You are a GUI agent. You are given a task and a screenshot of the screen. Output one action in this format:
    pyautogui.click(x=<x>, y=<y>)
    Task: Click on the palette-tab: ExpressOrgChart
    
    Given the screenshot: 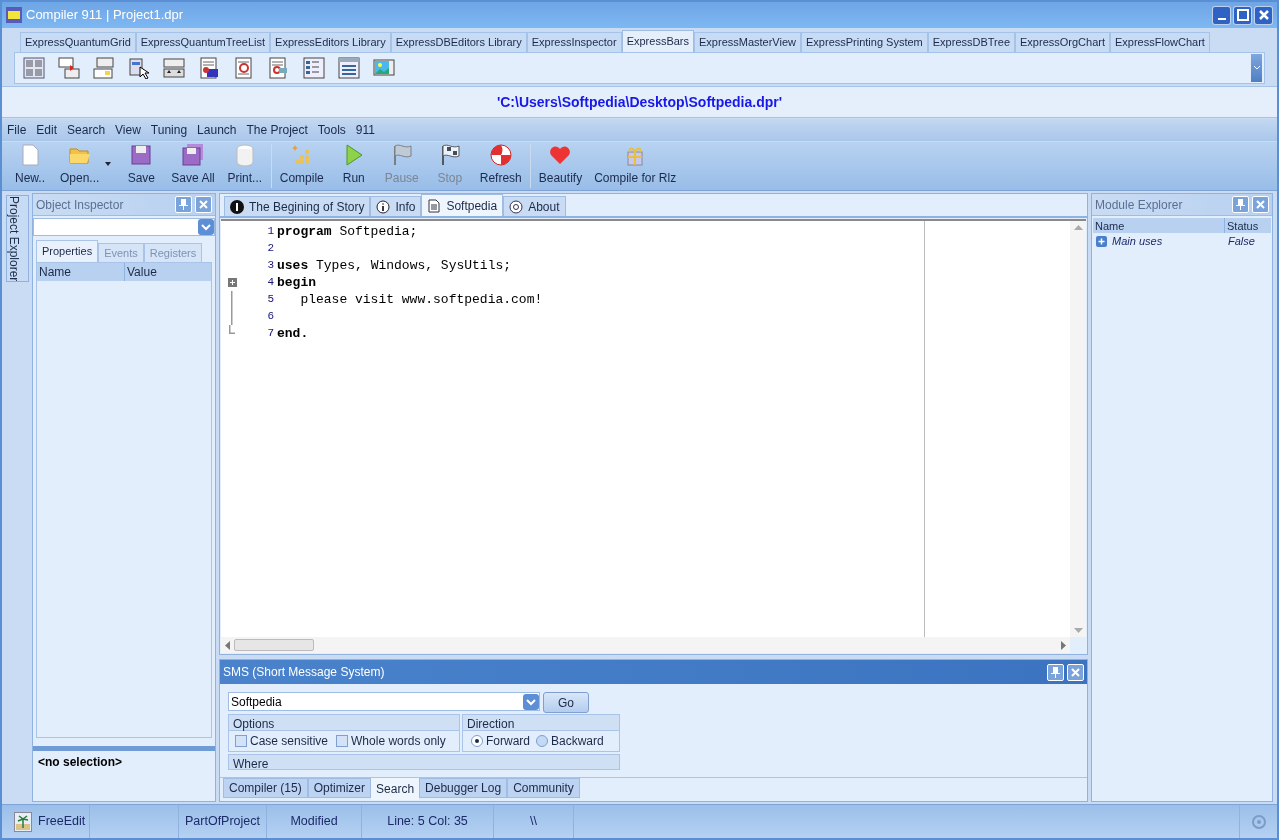 What is the action you would take?
    pyautogui.click(x=1062, y=42)
    